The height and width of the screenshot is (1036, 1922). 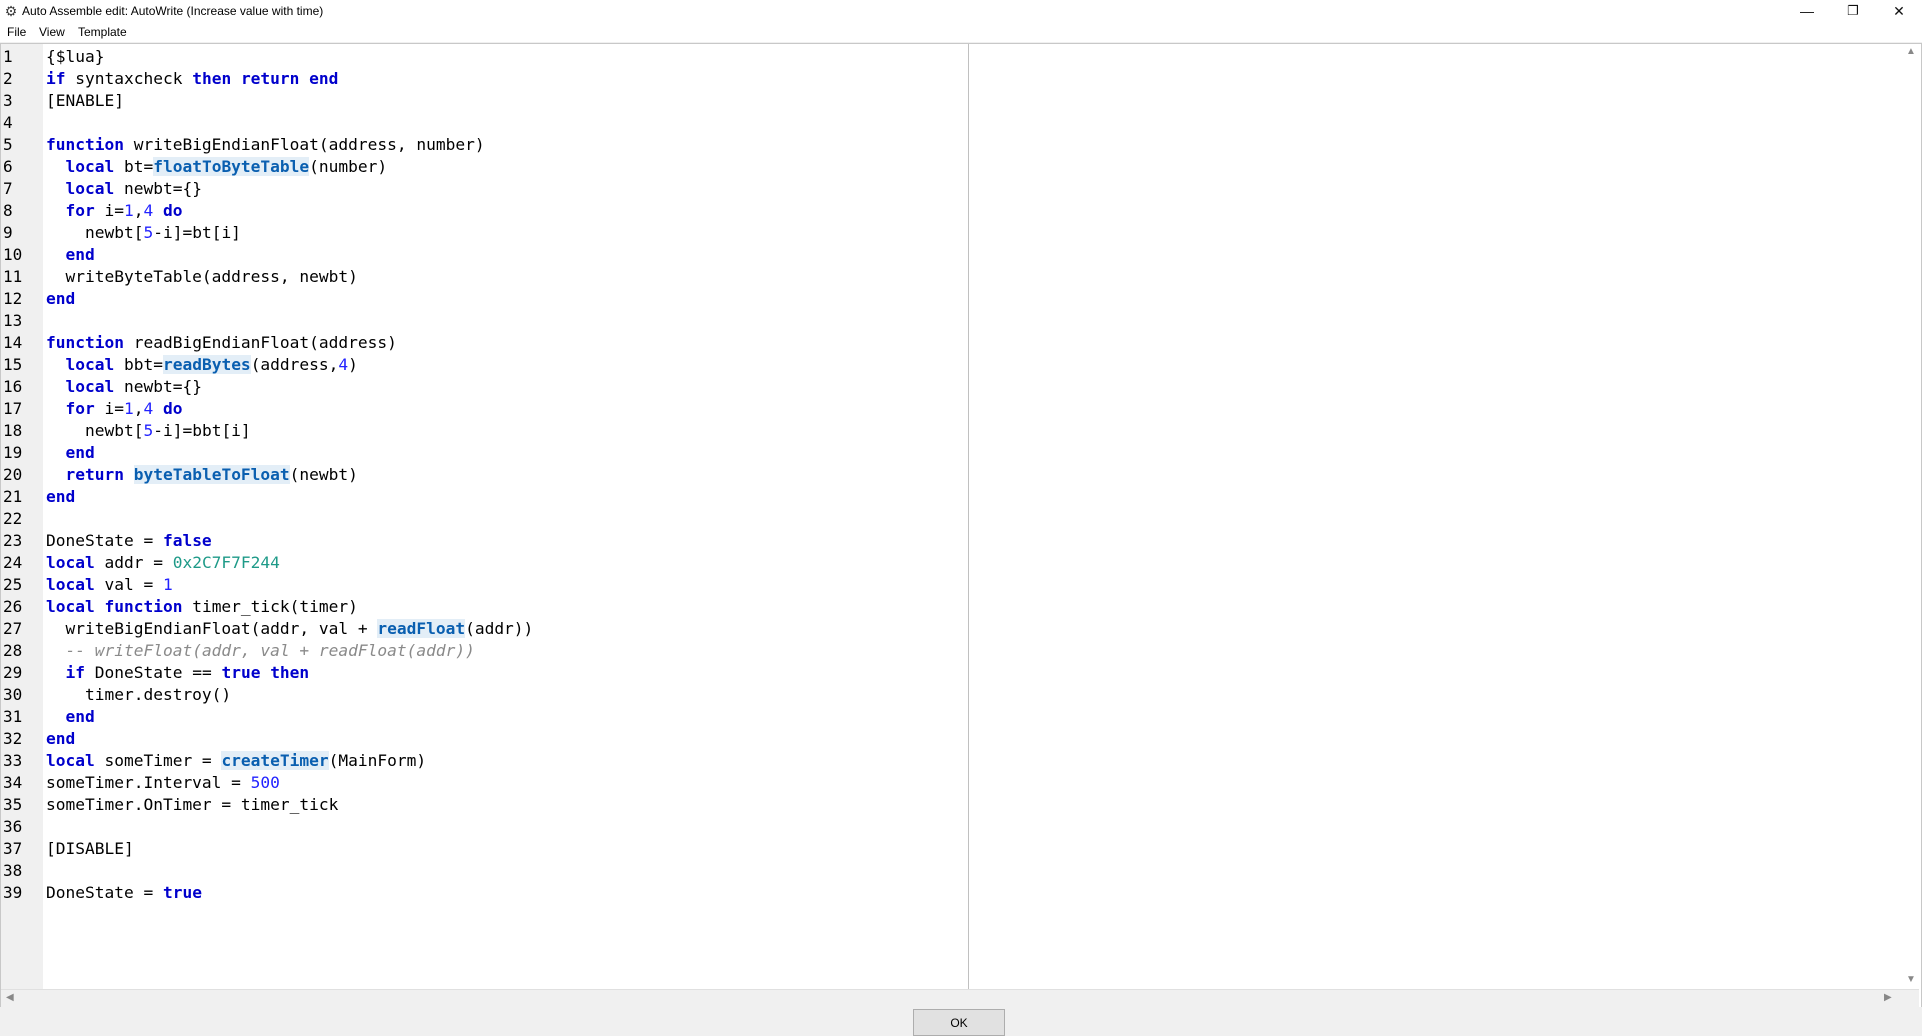 What do you see at coordinates (226, 562) in the screenshot?
I see `code-token: 0x2C7F7F244` at bounding box center [226, 562].